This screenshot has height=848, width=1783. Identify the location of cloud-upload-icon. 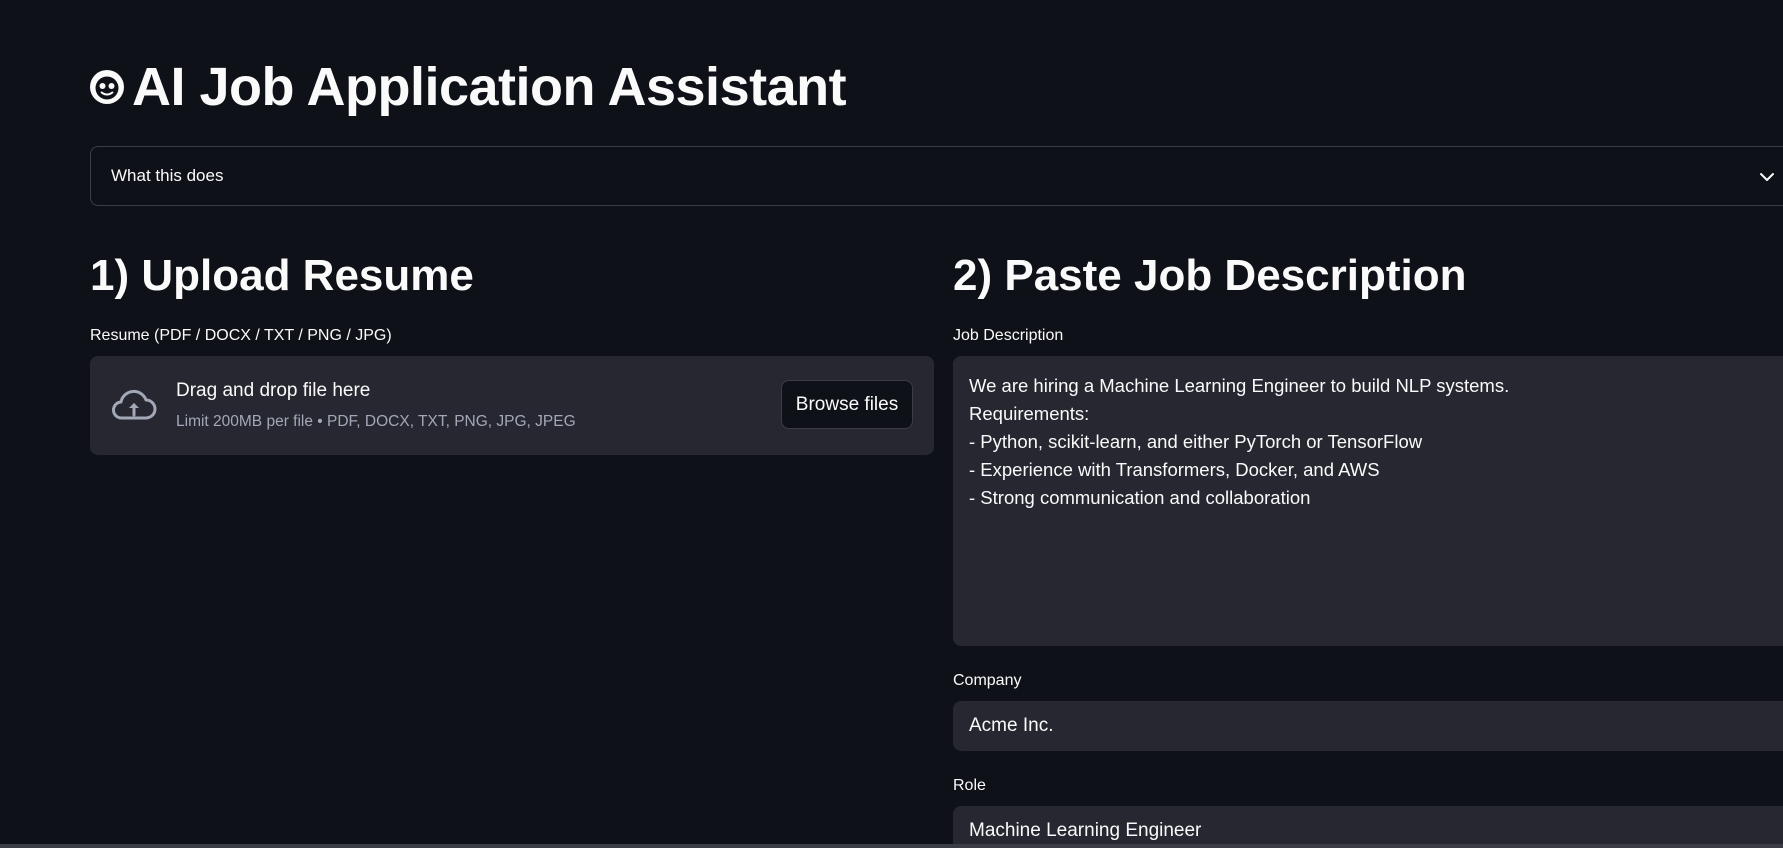
(134, 406).